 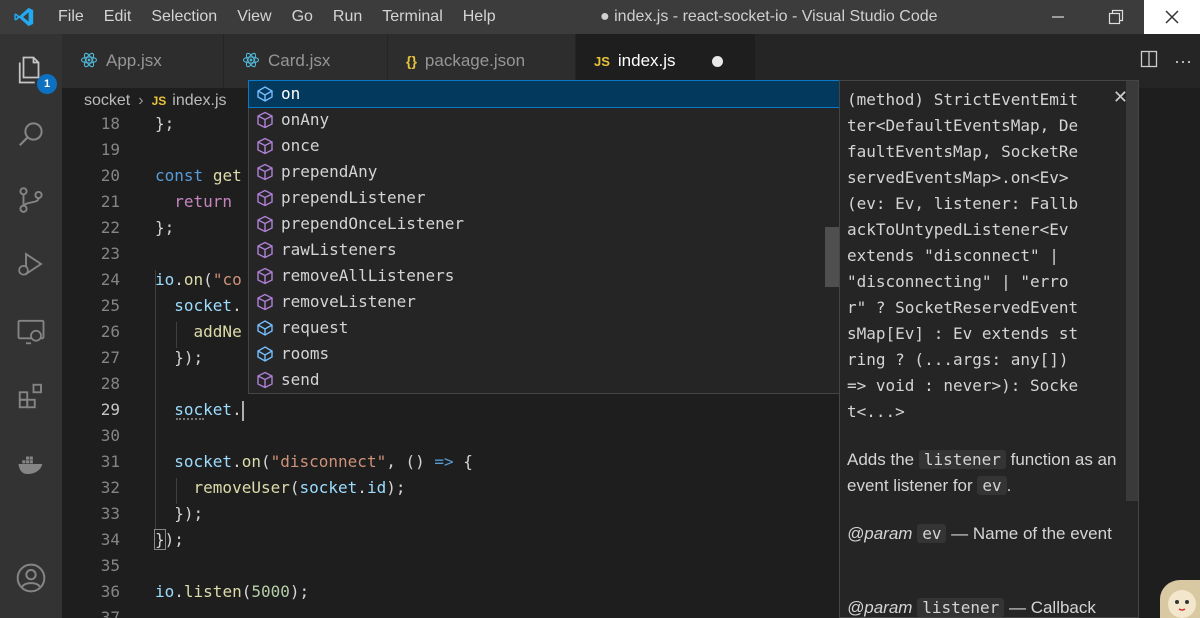 What do you see at coordinates (544, 146) in the screenshot?
I see `suggestion-item: once` at bounding box center [544, 146].